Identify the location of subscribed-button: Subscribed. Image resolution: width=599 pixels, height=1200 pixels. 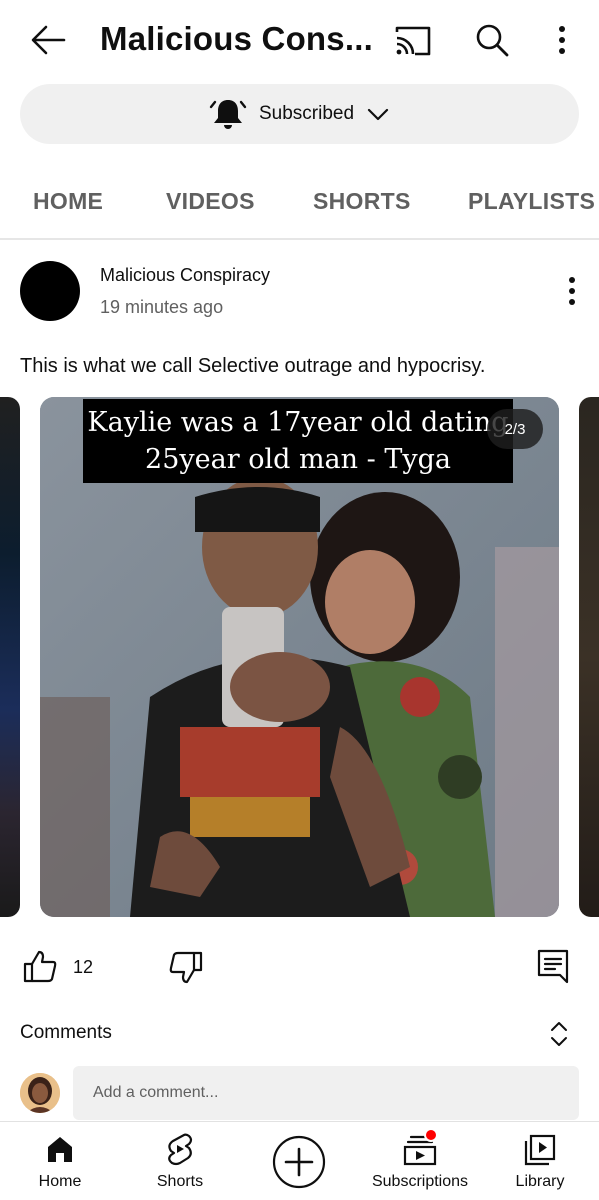
(299, 114).